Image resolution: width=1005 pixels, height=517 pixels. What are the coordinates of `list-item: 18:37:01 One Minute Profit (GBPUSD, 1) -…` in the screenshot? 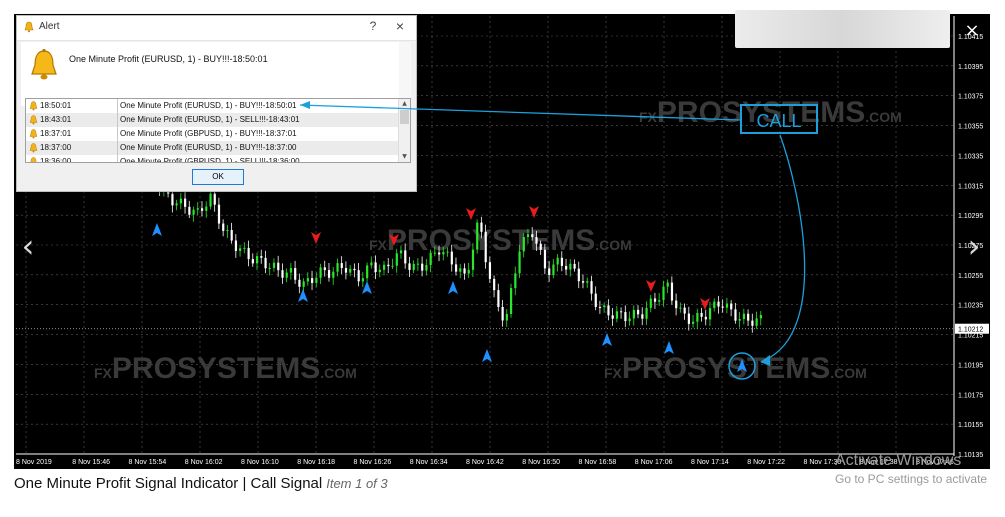 It's located at (212, 134).